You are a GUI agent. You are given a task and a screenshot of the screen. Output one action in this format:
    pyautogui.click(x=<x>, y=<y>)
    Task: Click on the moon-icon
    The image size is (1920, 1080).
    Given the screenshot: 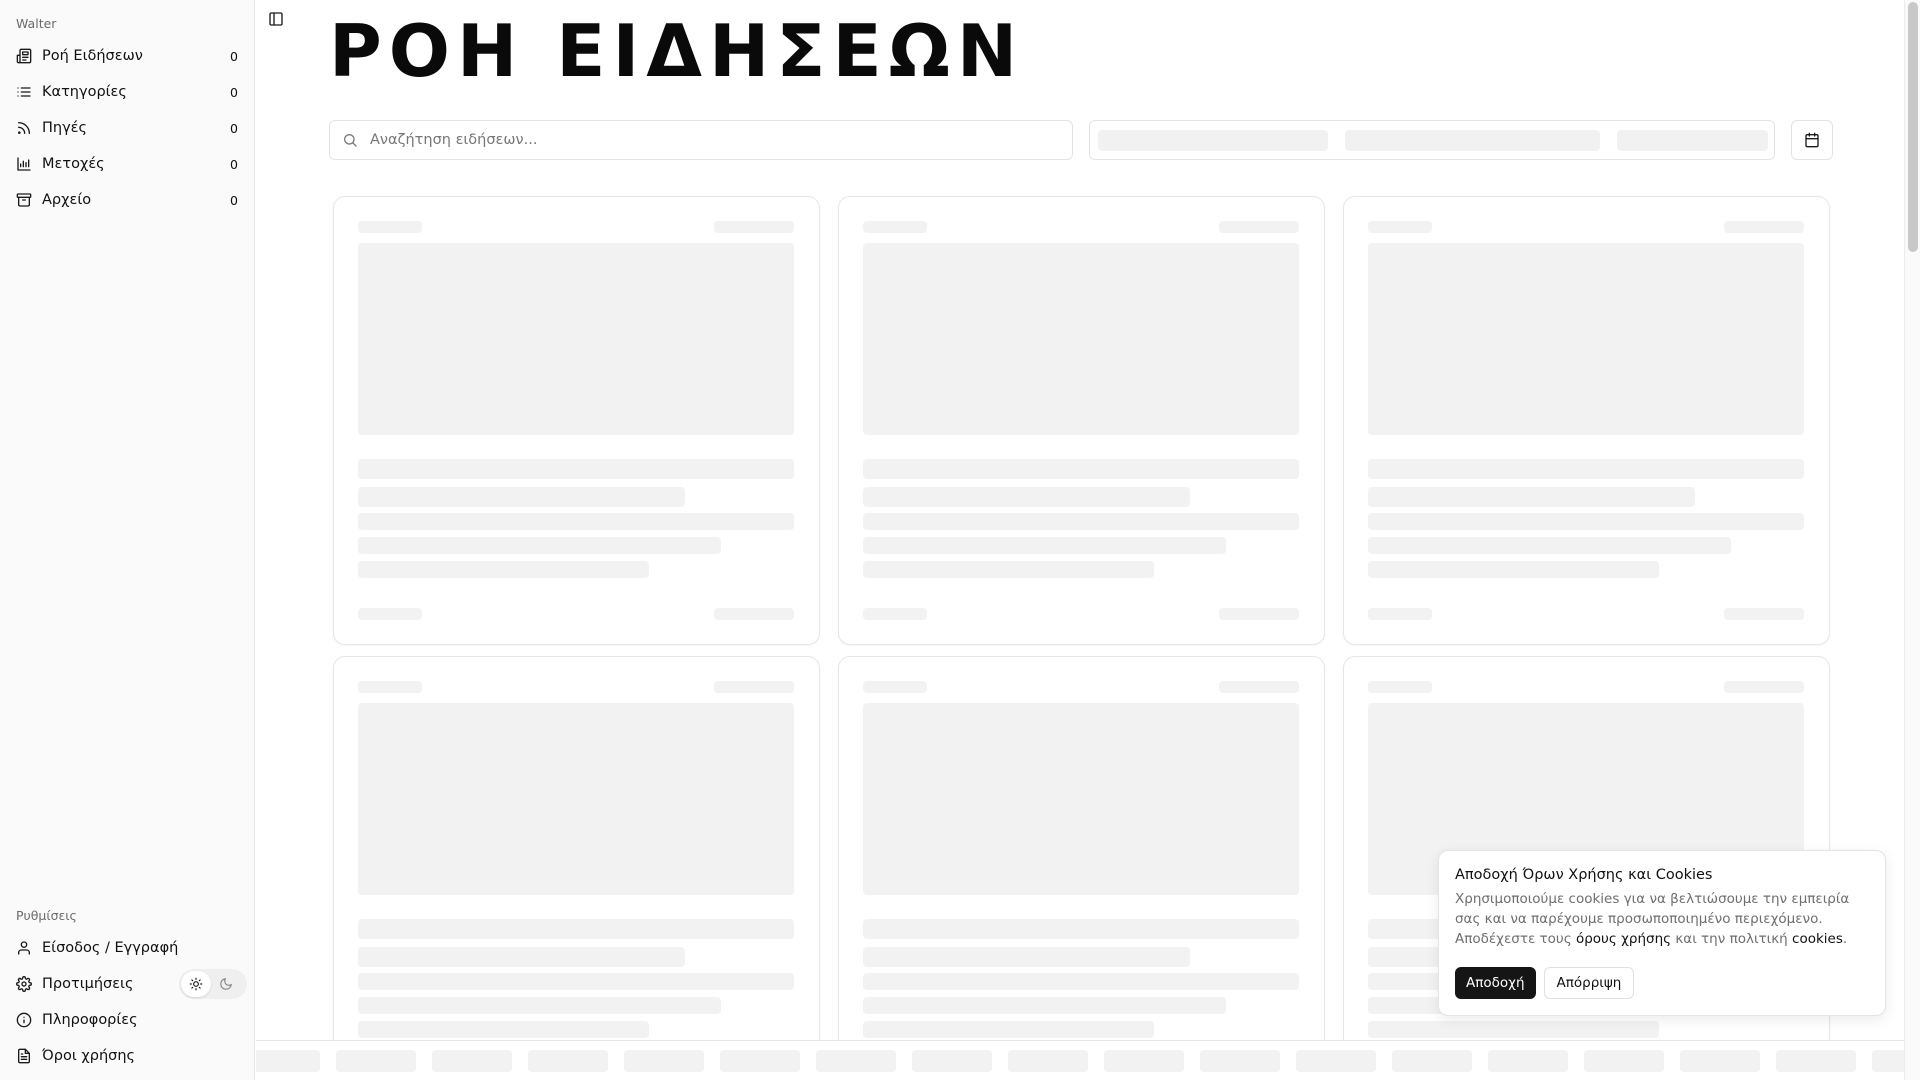 What is the action you would take?
    pyautogui.click(x=226, y=984)
    